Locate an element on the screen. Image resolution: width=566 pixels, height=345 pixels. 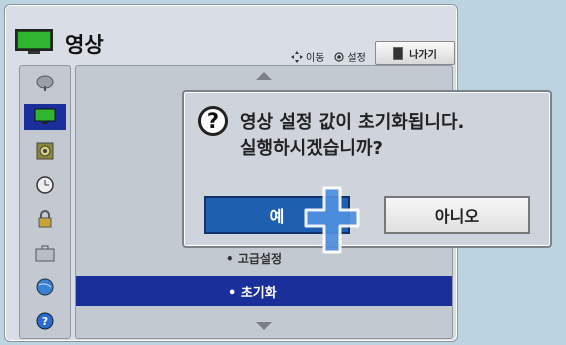
question-icon: ? is located at coordinates (213, 121).